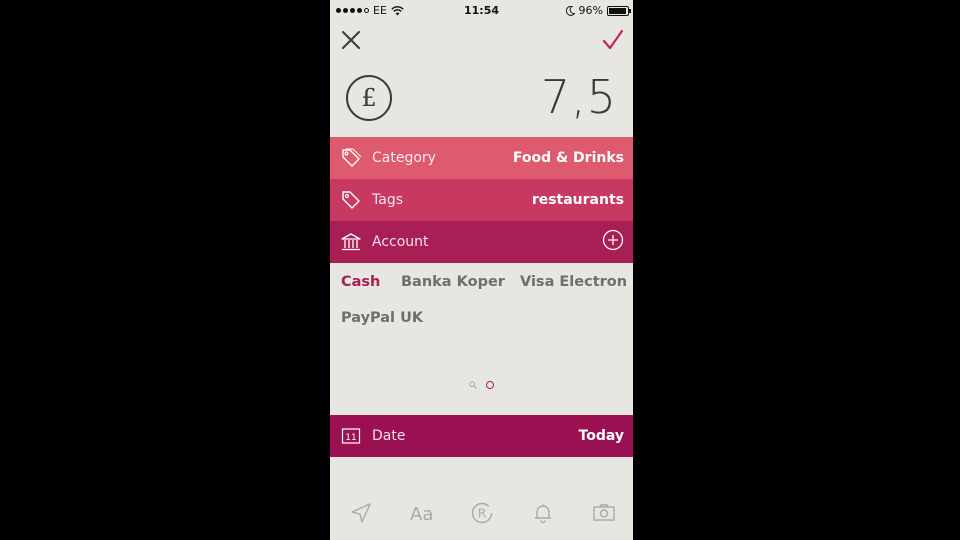  I want to click on location-button, so click(361, 513).